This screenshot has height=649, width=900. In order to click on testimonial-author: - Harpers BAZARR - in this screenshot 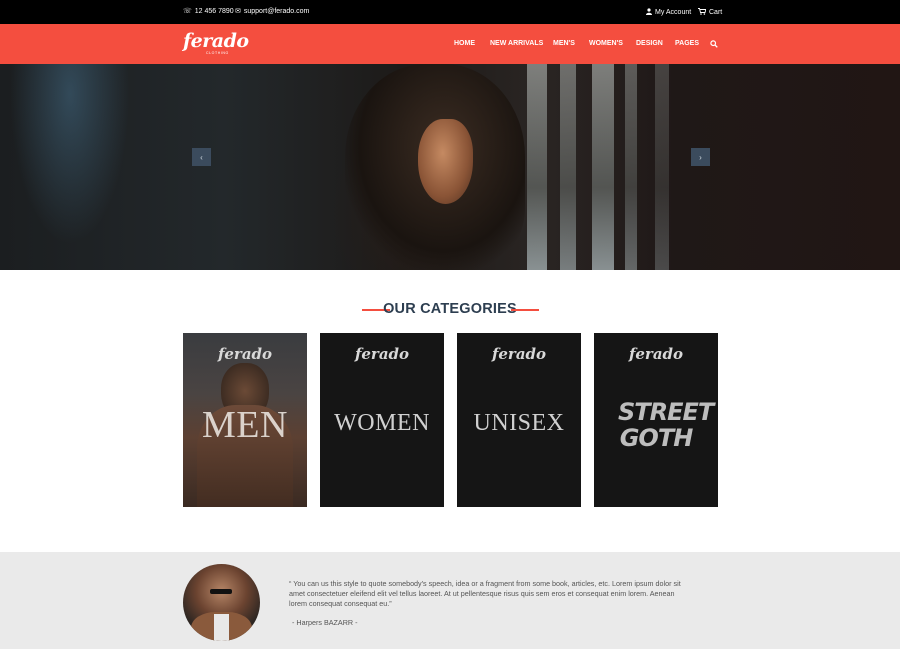, I will do `click(325, 622)`.